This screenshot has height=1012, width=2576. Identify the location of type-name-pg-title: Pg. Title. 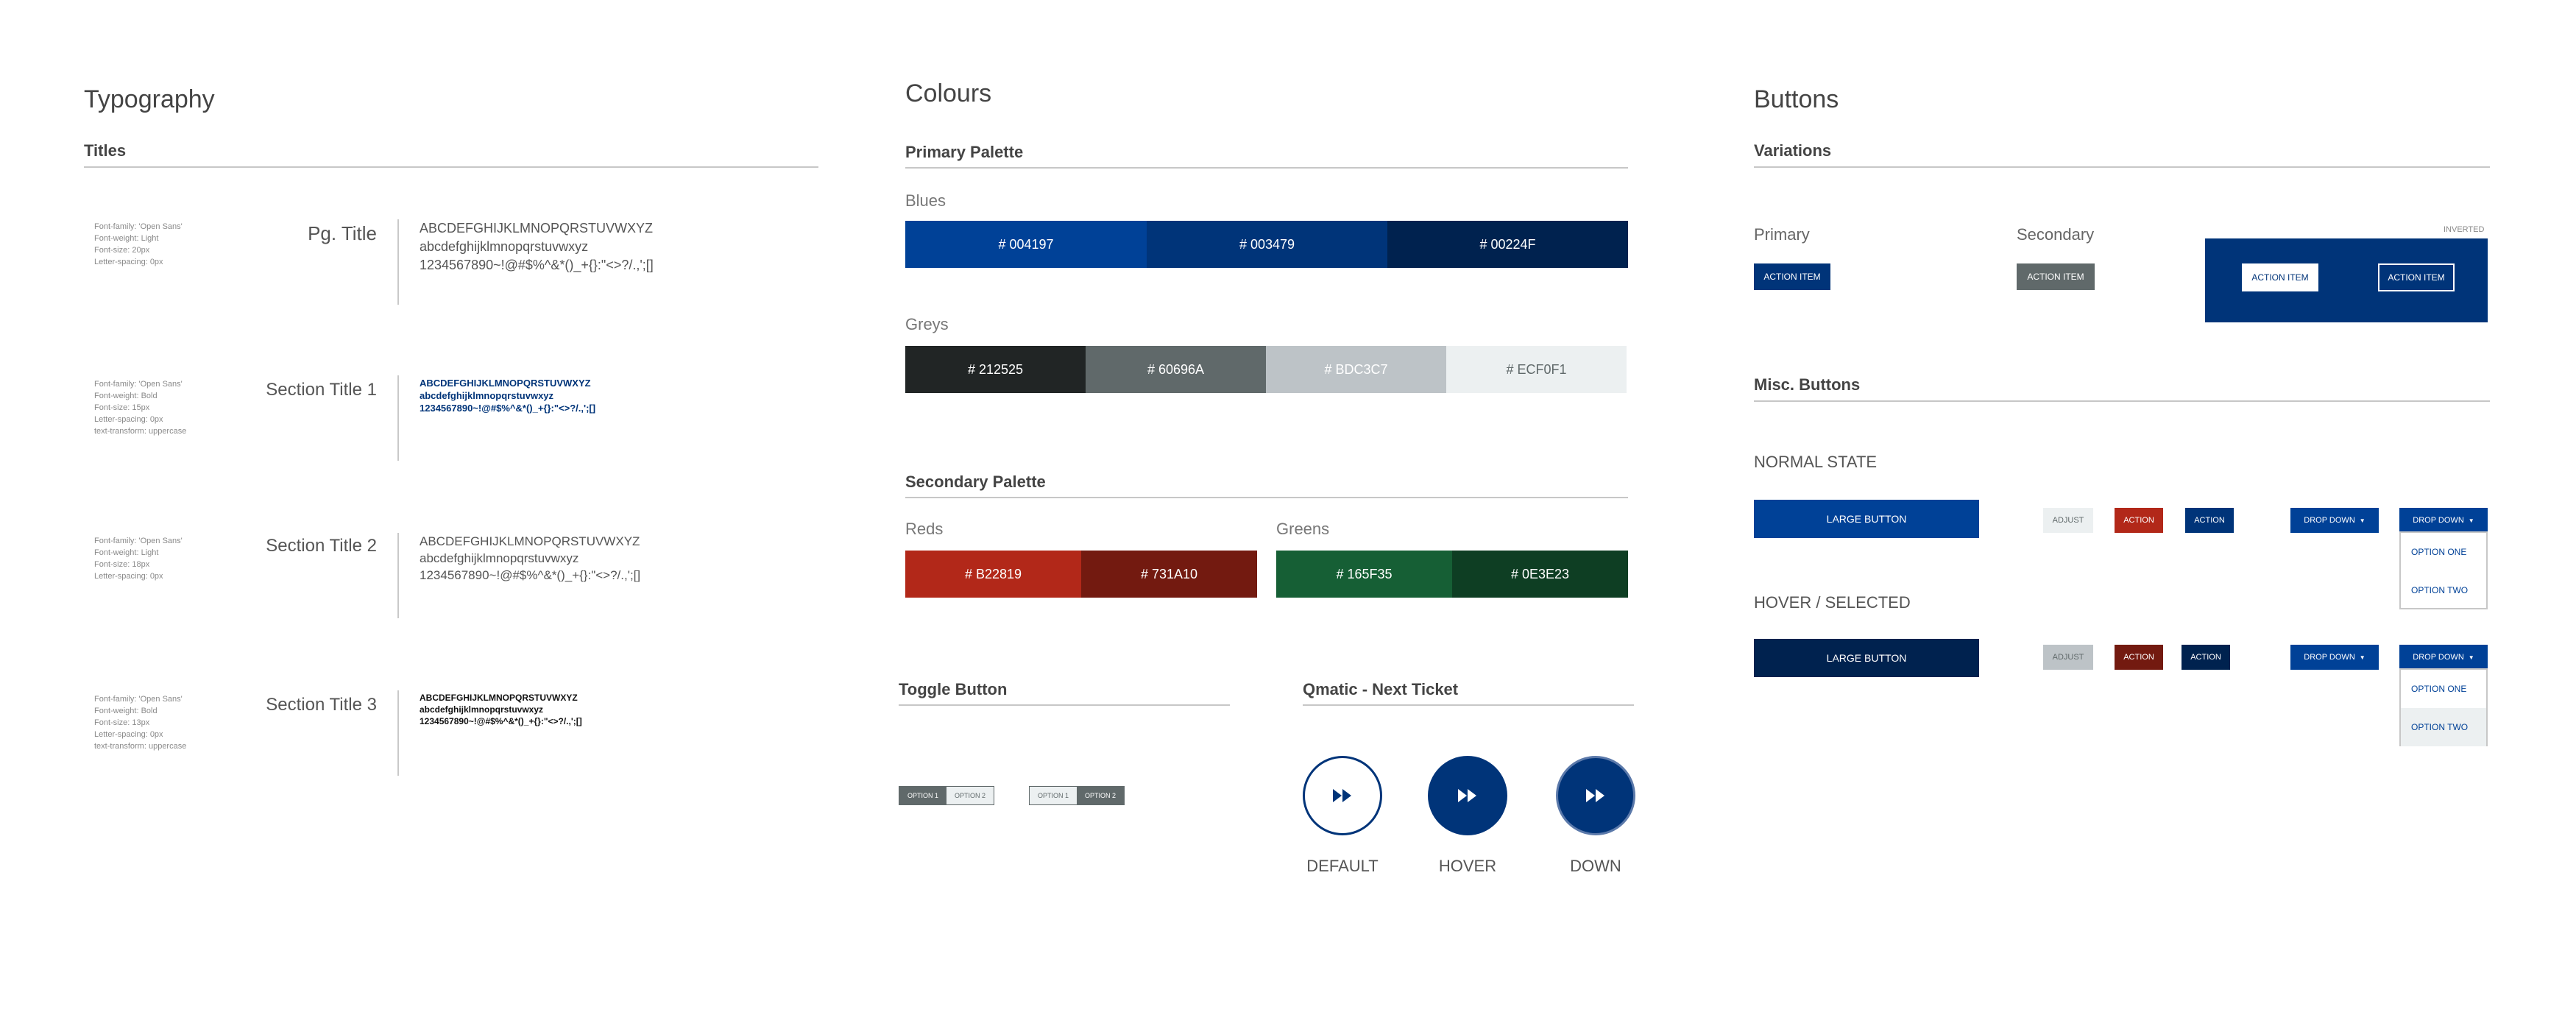
(342, 233).